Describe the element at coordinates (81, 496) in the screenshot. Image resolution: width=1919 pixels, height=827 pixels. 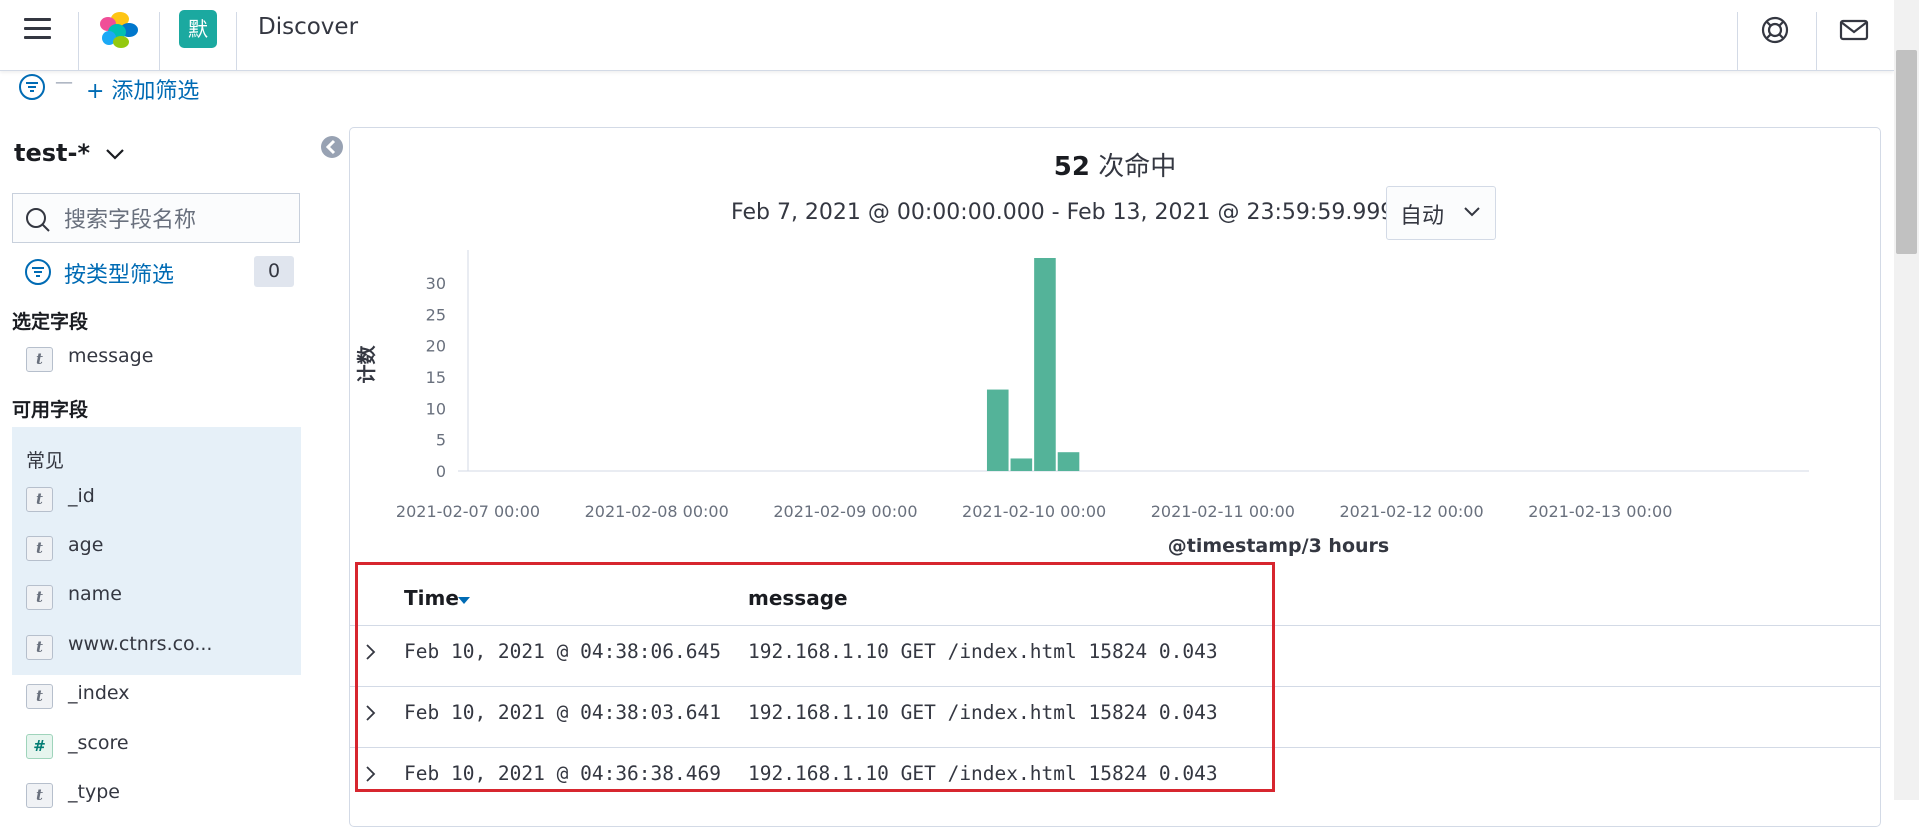
I see `field-name: _id` at that location.